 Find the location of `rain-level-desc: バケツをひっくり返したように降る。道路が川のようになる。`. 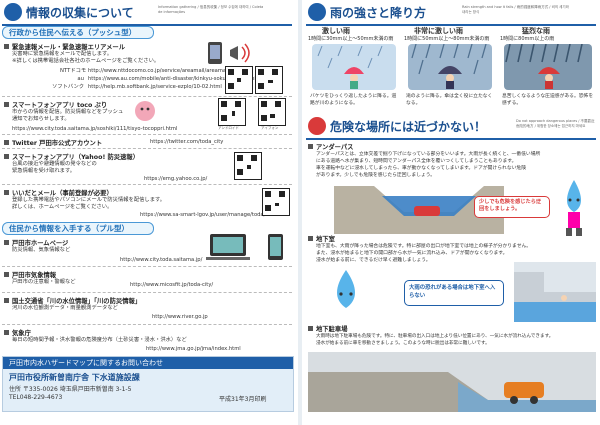

rain-level-desc: バケツをひっくり返したように降る。道路が川のようになる。 is located at coordinates (353, 100).